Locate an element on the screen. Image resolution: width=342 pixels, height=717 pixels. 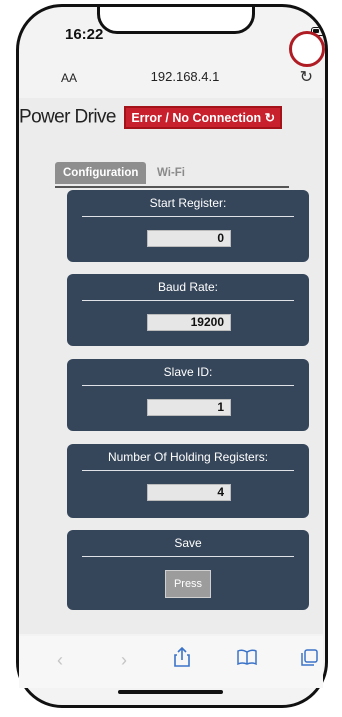
baud-rate-input: 19200 is located at coordinates (189, 322).